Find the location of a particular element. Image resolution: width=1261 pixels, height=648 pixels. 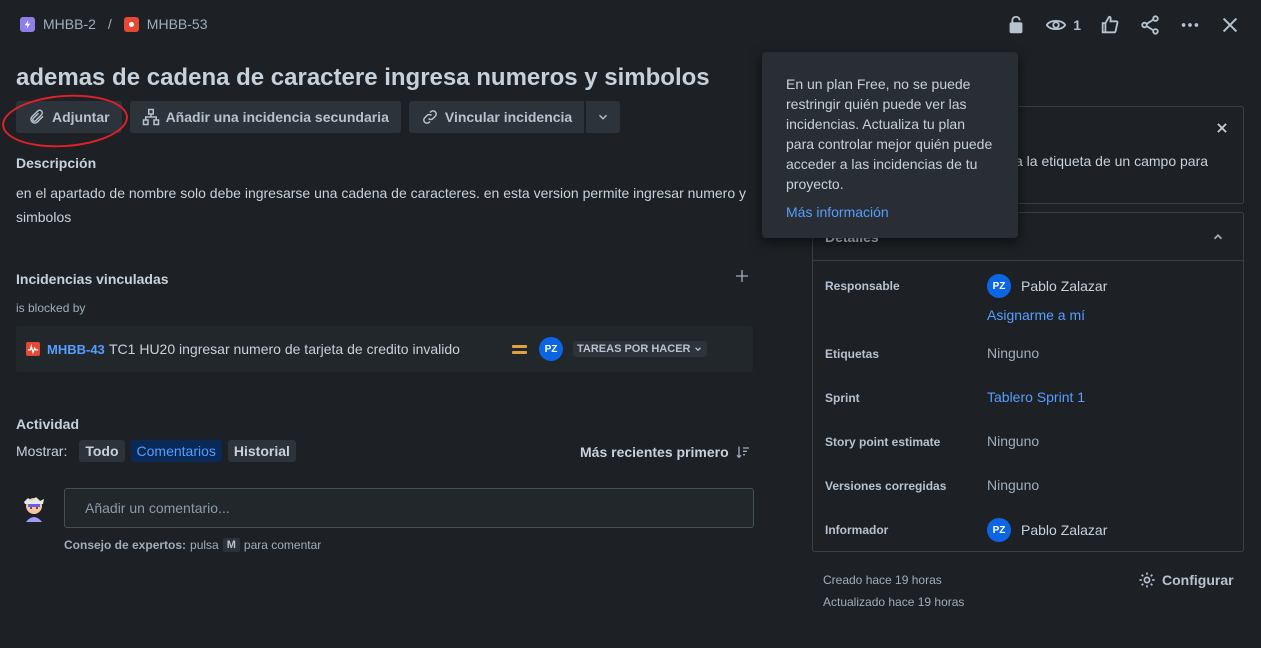

keyboard-shortcut-key: M is located at coordinates (231, 545).